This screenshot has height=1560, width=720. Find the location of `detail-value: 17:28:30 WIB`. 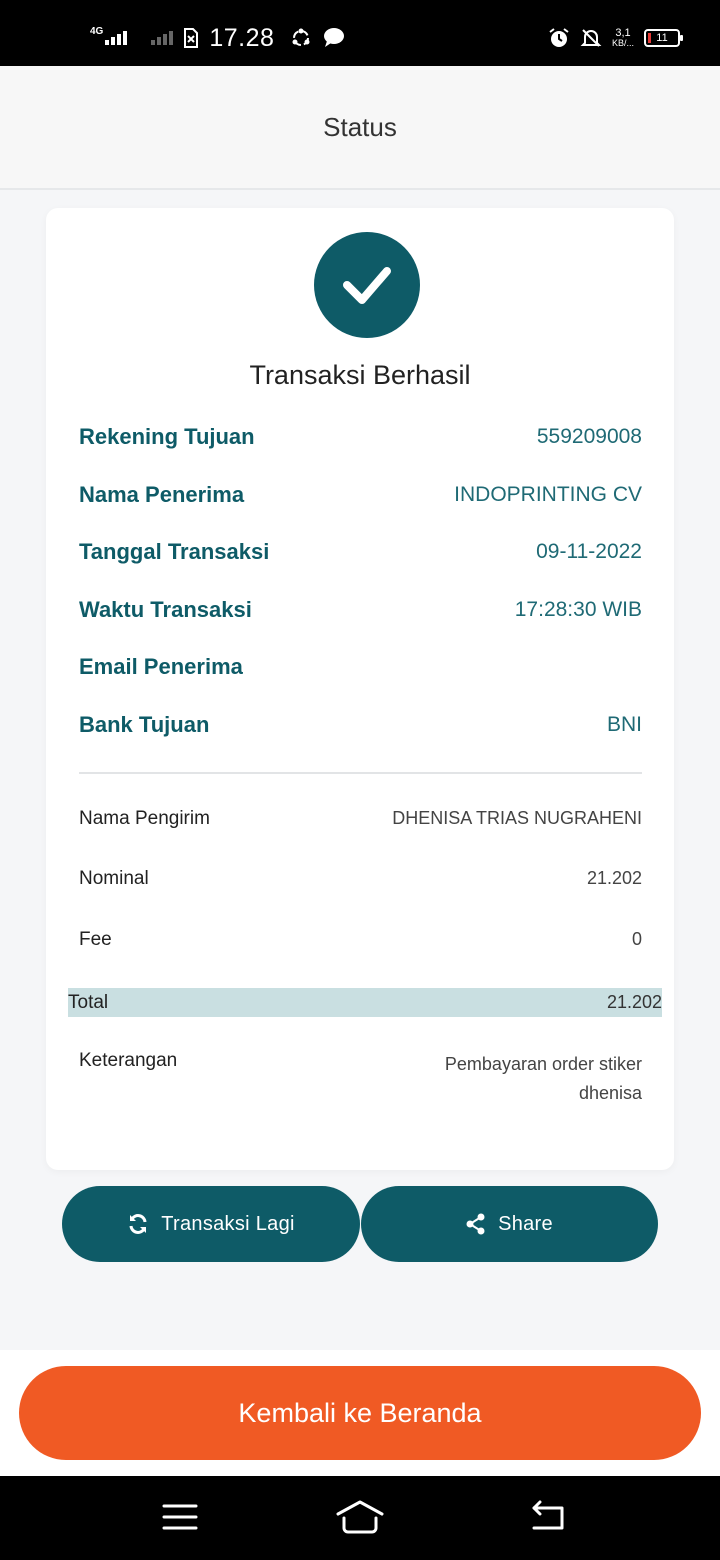

detail-value: 17:28:30 WIB is located at coordinates (578, 609).